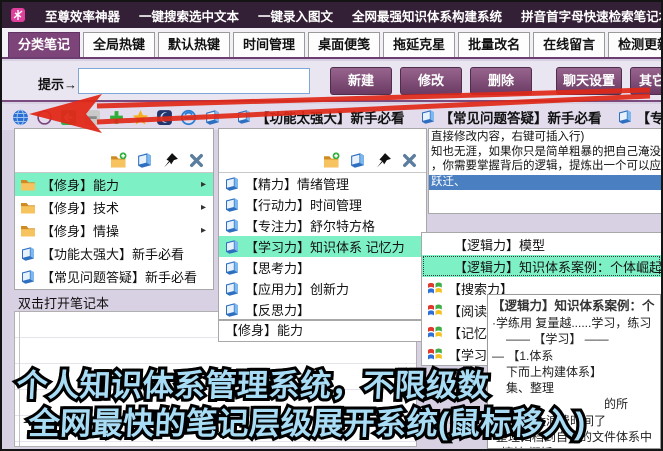 This screenshot has height=451, width=663. Describe the element at coordinates (322, 309) in the screenshot. I see `note-item-reflection: 【反思力】` at that location.